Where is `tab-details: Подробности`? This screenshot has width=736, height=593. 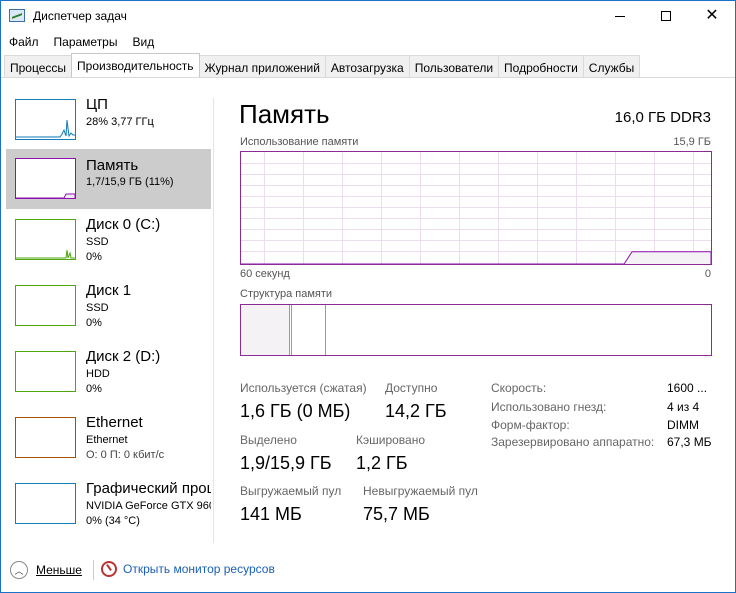 tab-details: Подробности is located at coordinates (541, 66).